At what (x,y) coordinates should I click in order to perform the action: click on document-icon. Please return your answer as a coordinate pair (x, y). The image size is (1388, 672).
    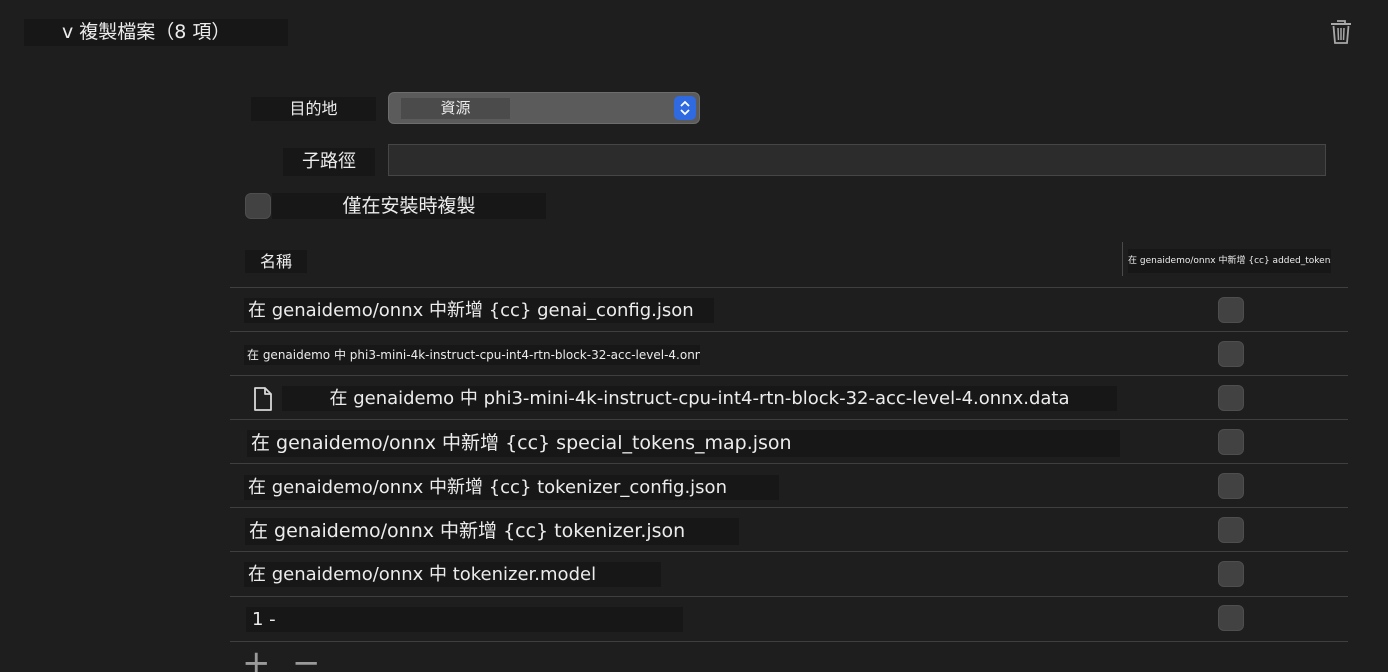
    Looking at the image, I should click on (263, 399).